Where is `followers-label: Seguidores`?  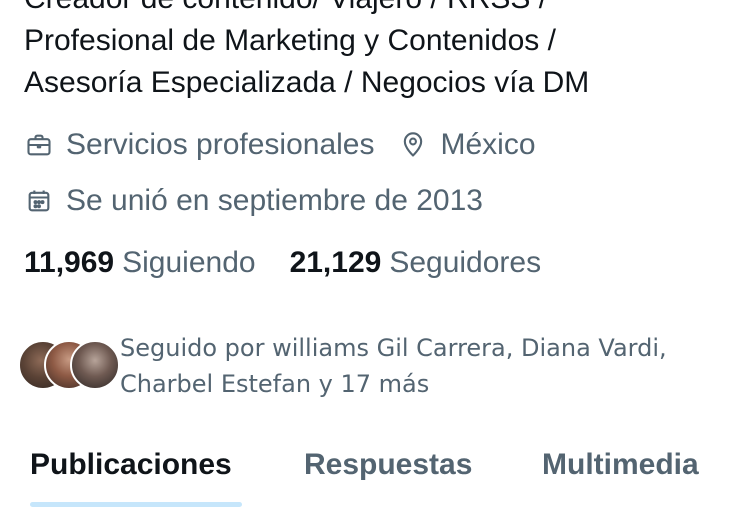 followers-label: Seguidores is located at coordinates (465, 262).